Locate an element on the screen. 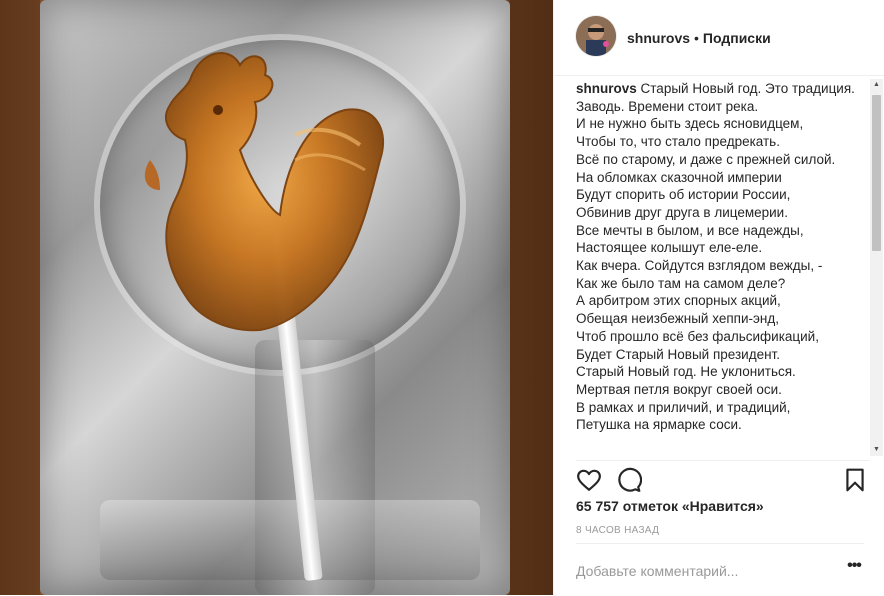 This screenshot has width=884, height=596. scroll-up-arrow-icon: ▲ is located at coordinates (876, 85).